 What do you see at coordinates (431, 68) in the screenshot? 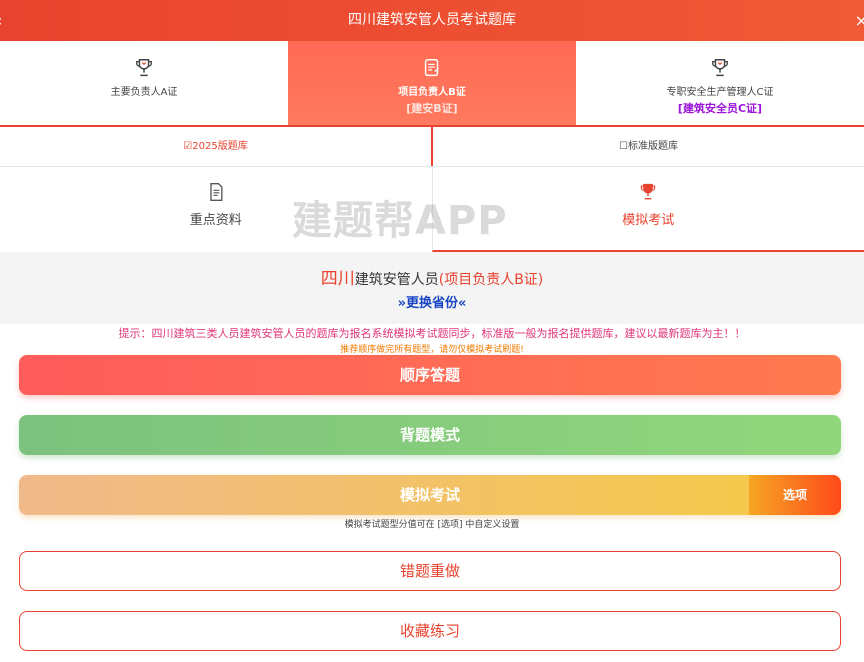
I see `document-edit-icon` at bounding box center [431, 68].